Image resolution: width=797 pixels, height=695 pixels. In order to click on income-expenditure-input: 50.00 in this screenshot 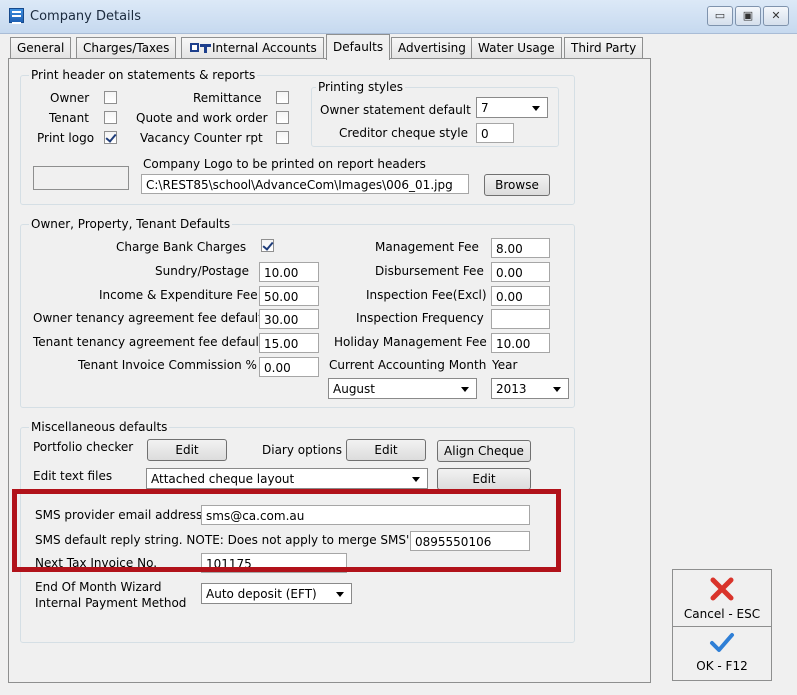, I will do `click(289, 296)`.